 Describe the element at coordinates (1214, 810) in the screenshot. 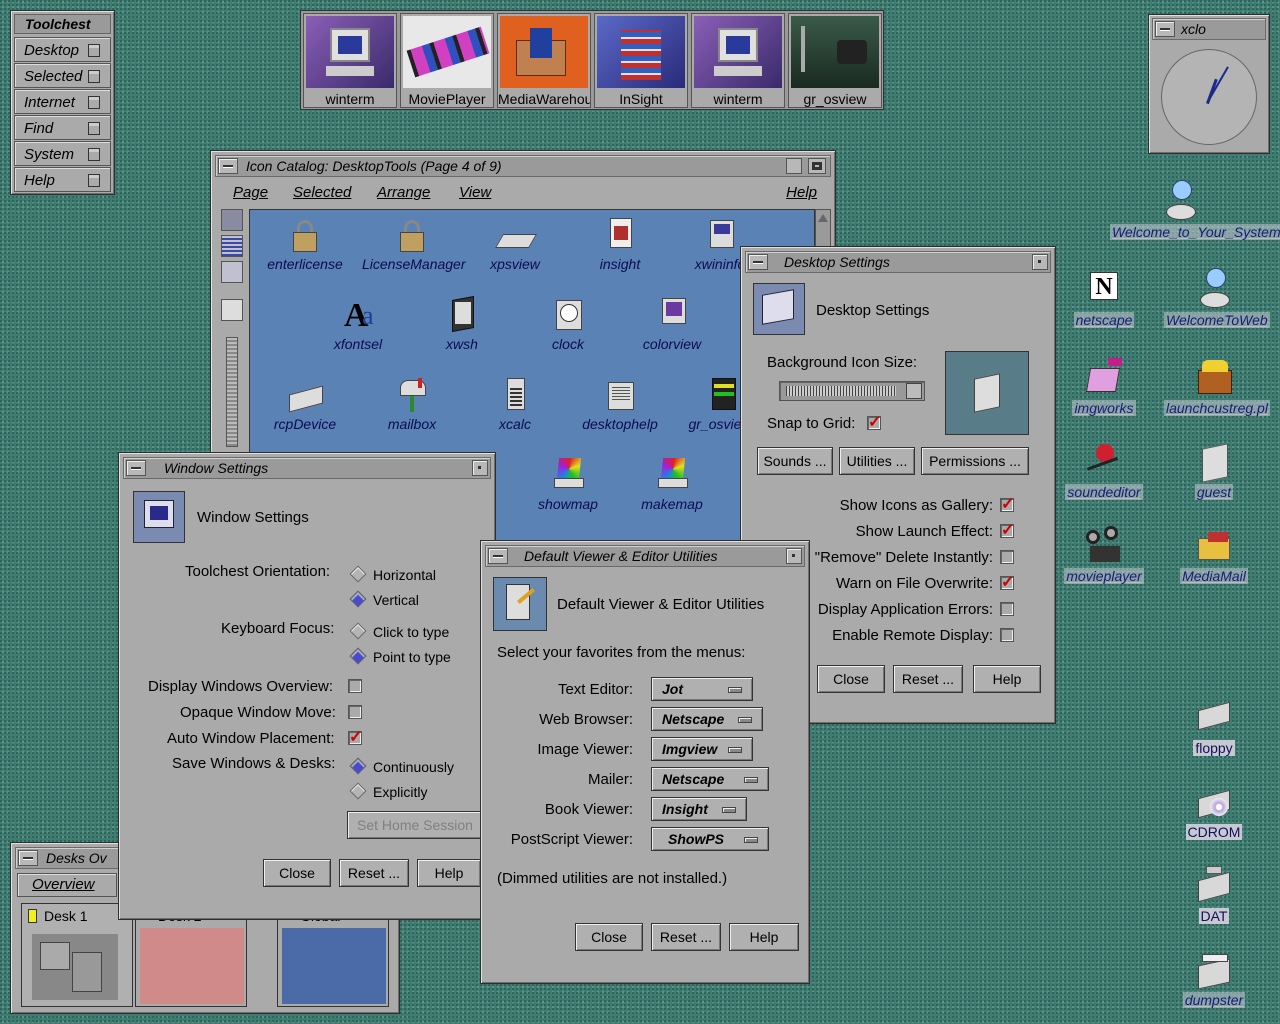

I see `desktop-icon-cdrom: CDROM` at that location.